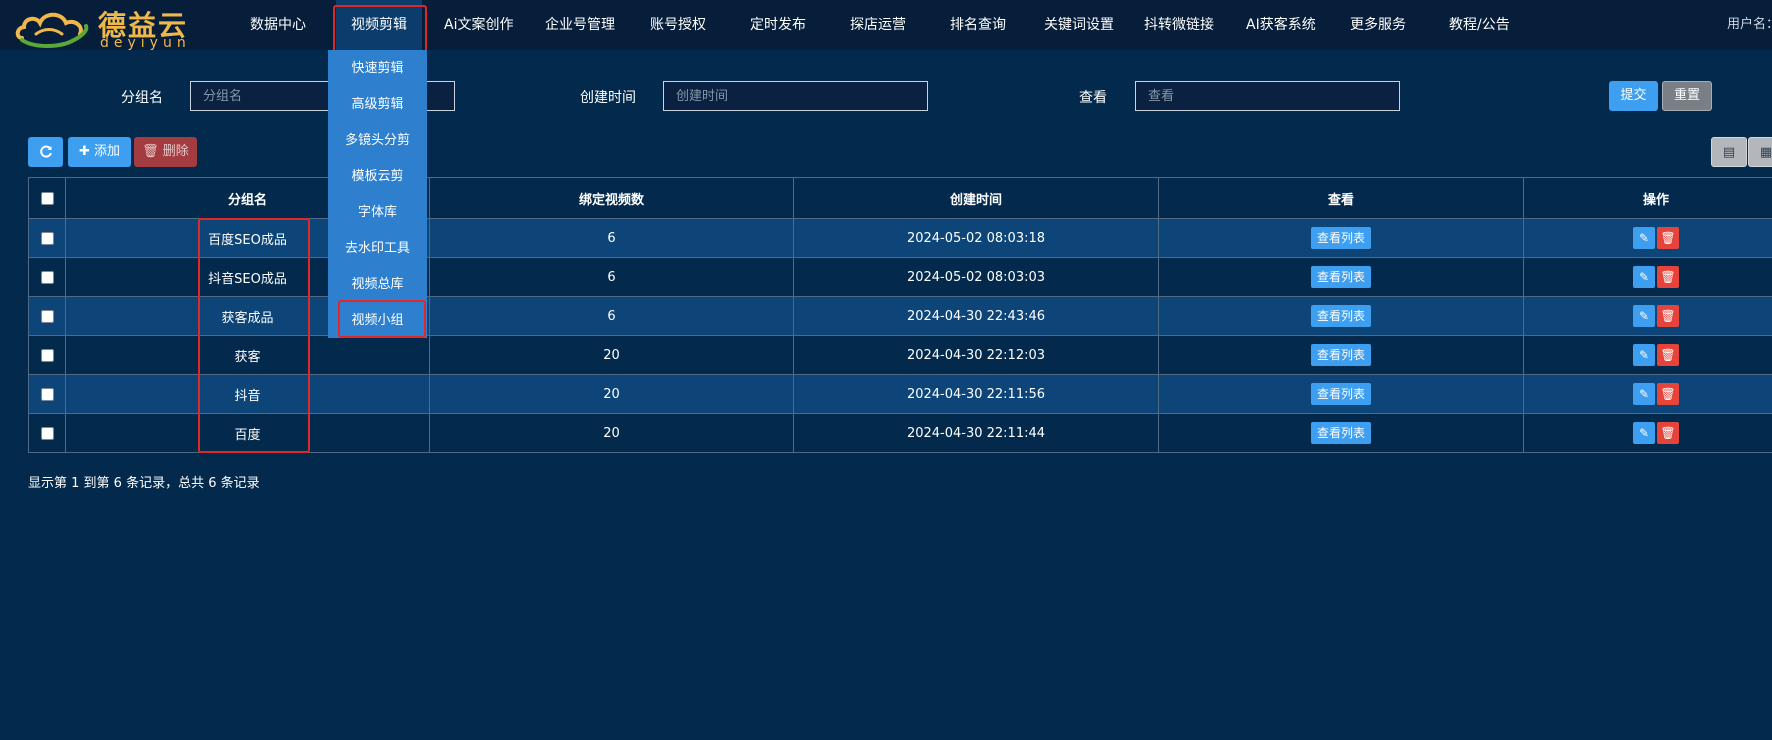  Describe the element at coordinates (142, 98) in the screenshot. I see `group-name-label: 分组名` at that location.